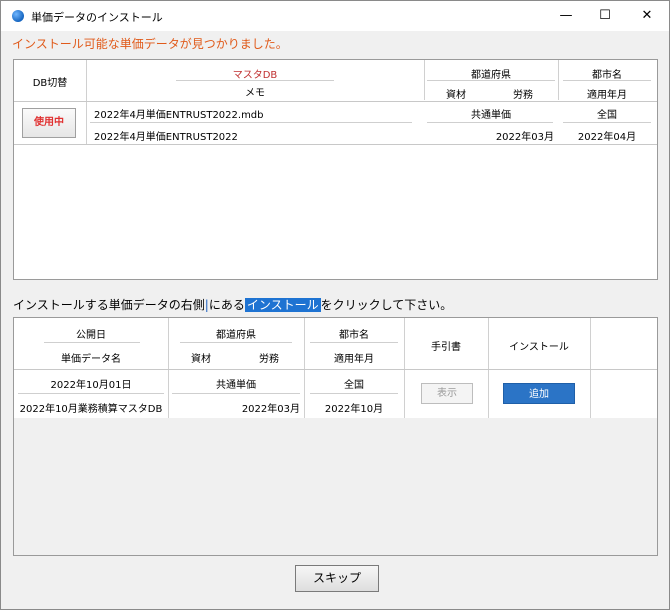  Describe the element at coordinates (226, 305) in the screenshot. I see `instruction-middle: にある` at that location.